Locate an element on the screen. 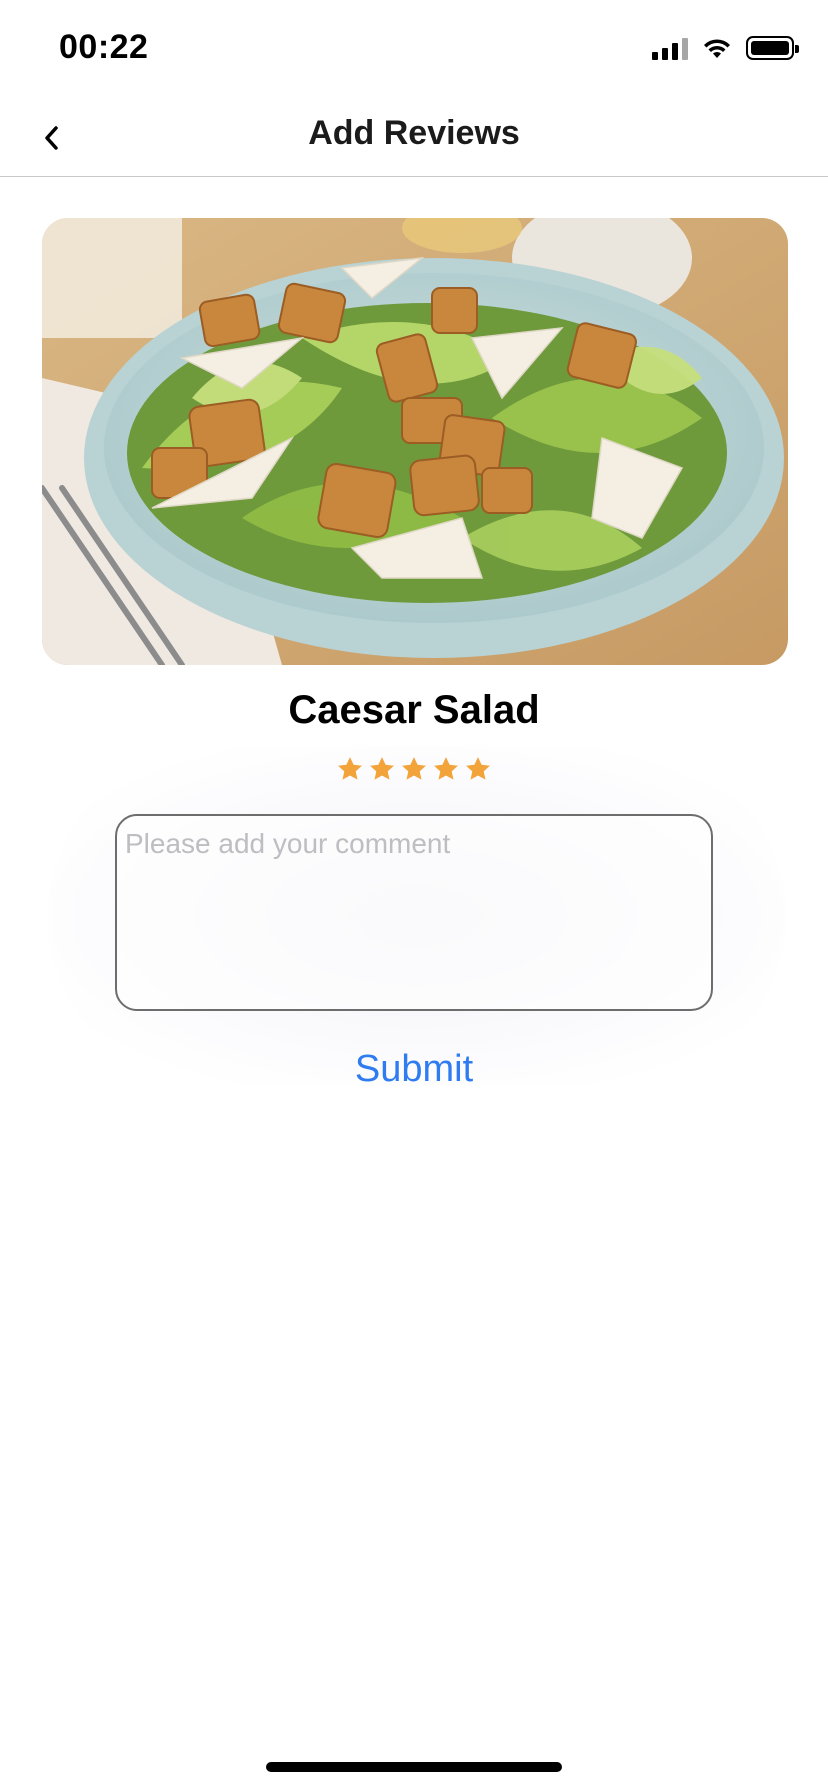 The image size is (828, 1792). wifi-icon is located at coordinates (717, 48).